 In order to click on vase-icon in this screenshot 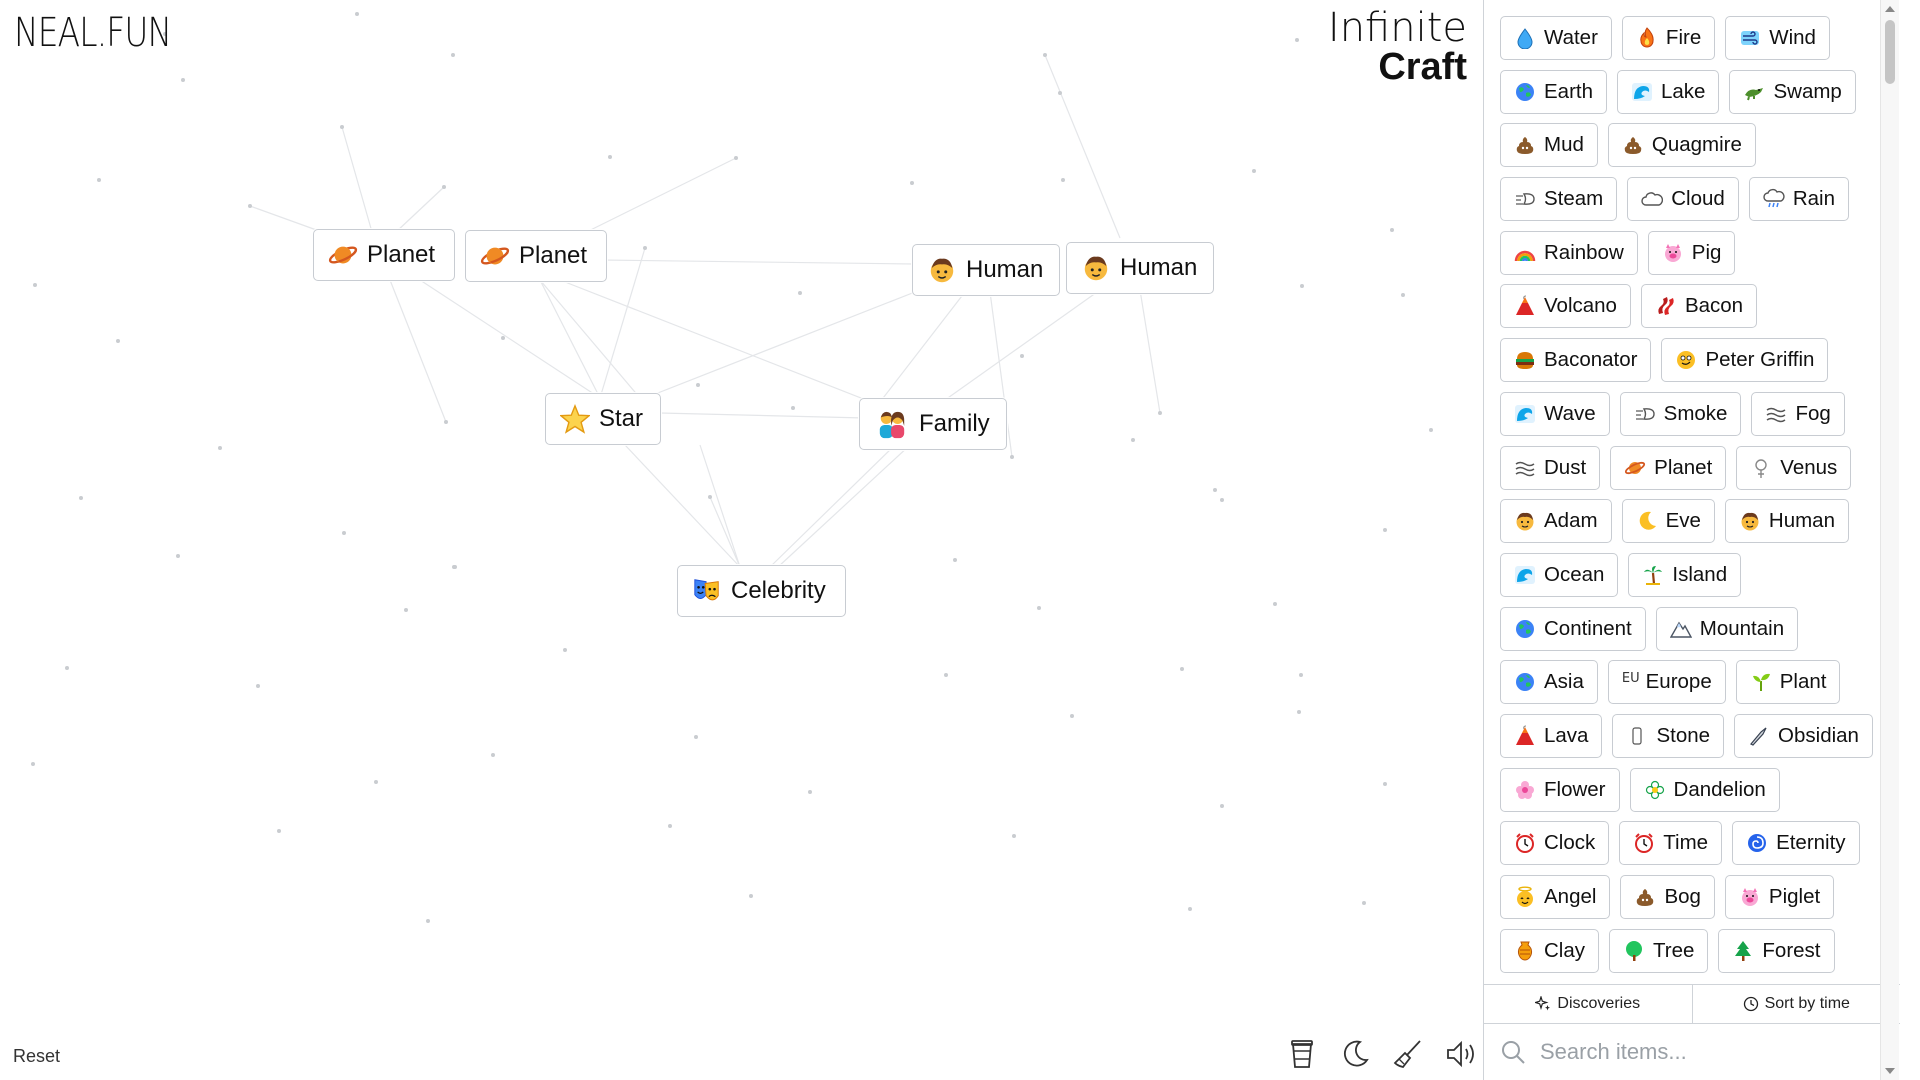, I will do `click(1525, 951)`.